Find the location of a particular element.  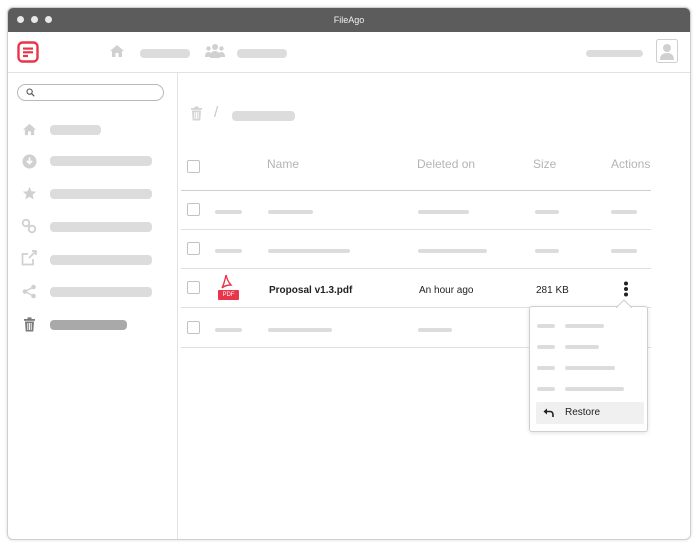

select-all-checkbox is located at coordinates (193, 166).